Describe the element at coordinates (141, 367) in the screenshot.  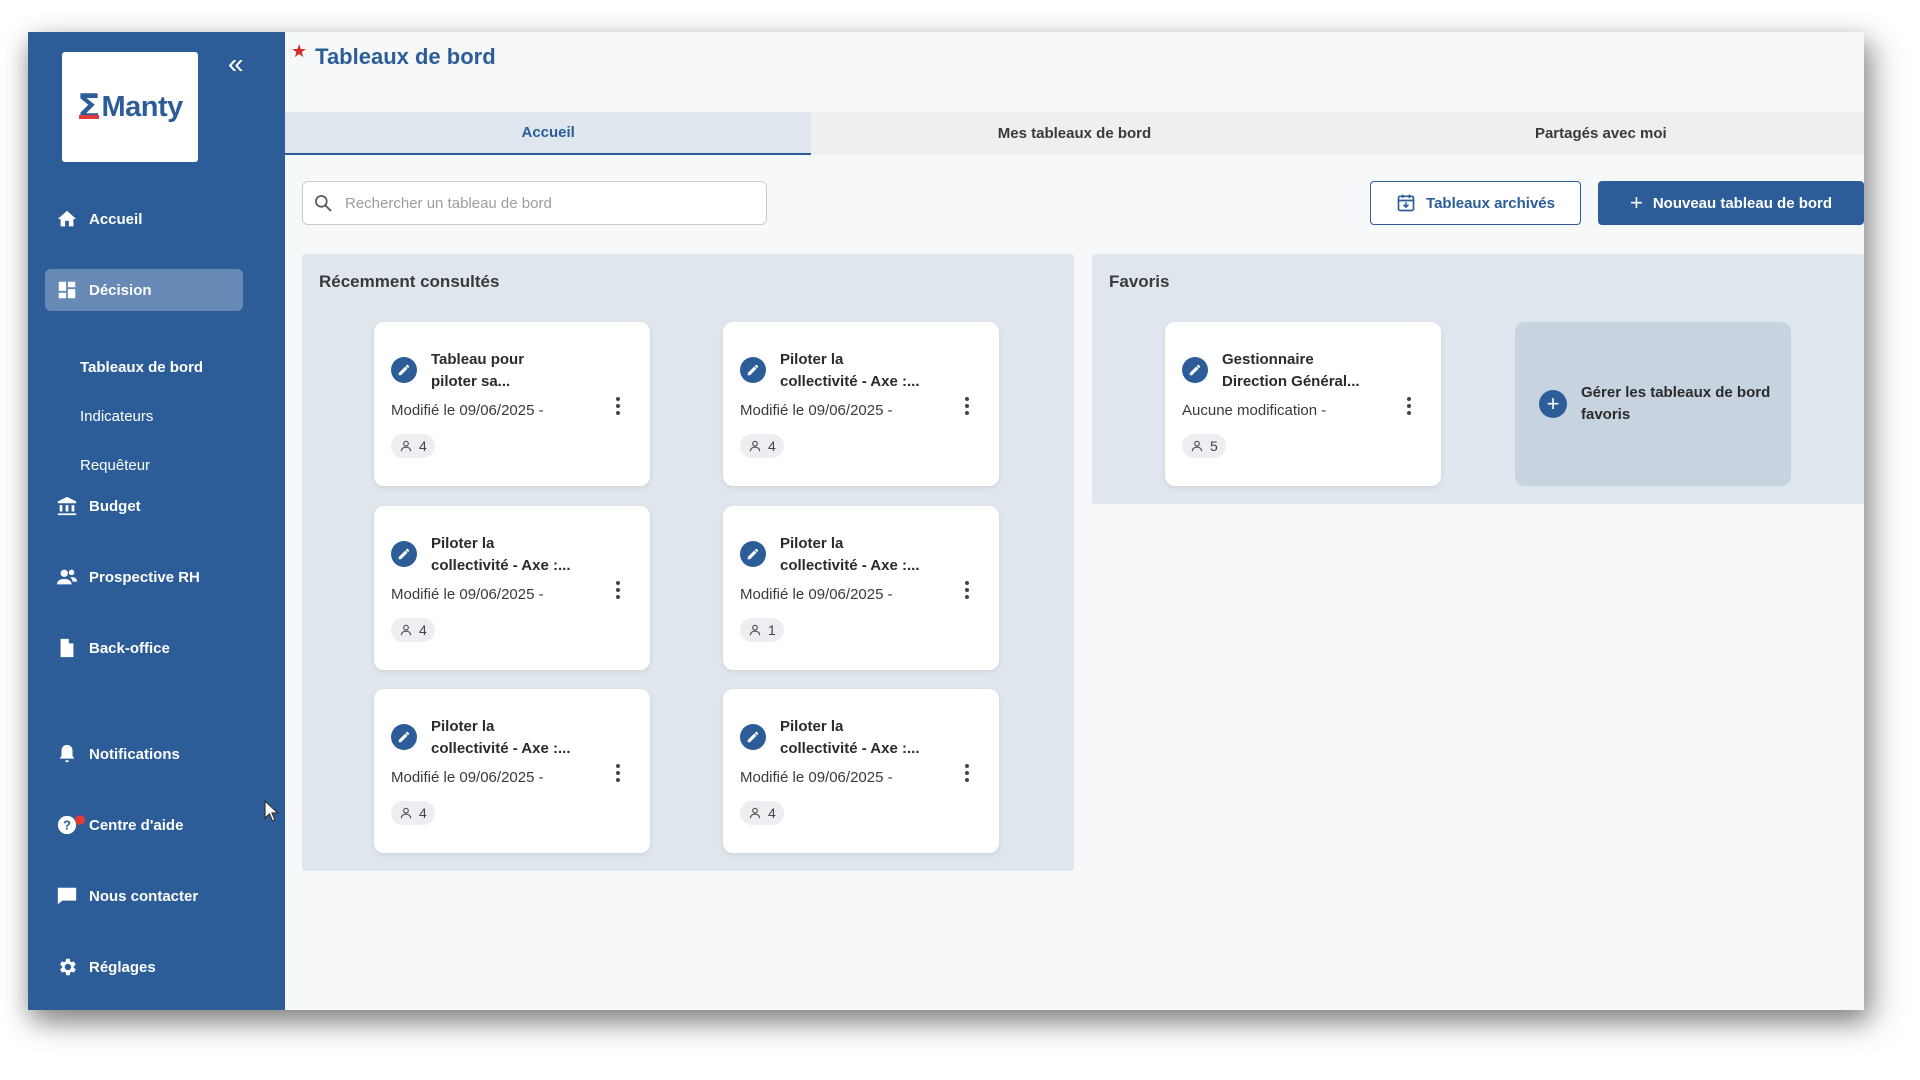
I see `sidebar-subitem-tableaux-de-bord: Tableaux de bord` at that location.